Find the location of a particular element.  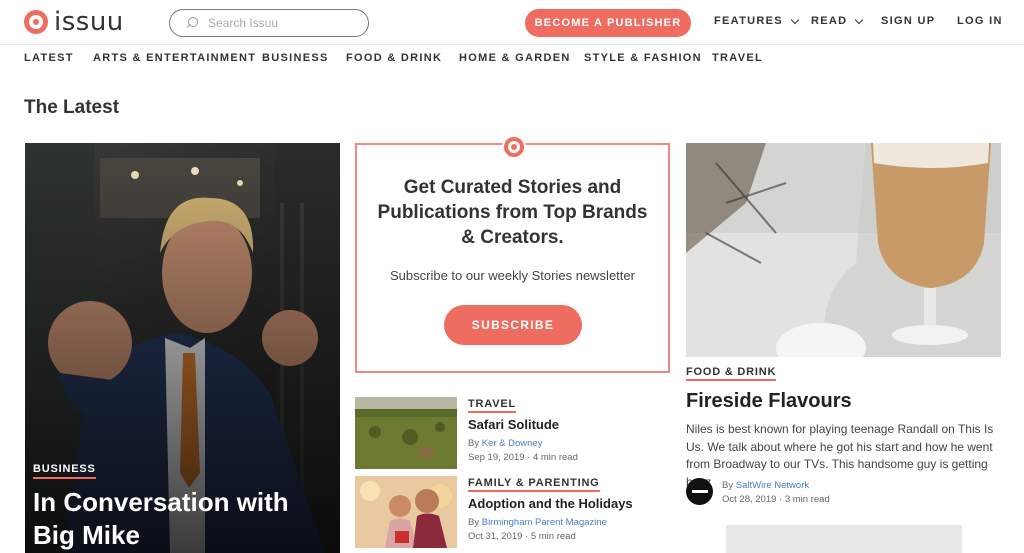

story-title: Adoption and the Holidays is located at coordinates (550, 503).